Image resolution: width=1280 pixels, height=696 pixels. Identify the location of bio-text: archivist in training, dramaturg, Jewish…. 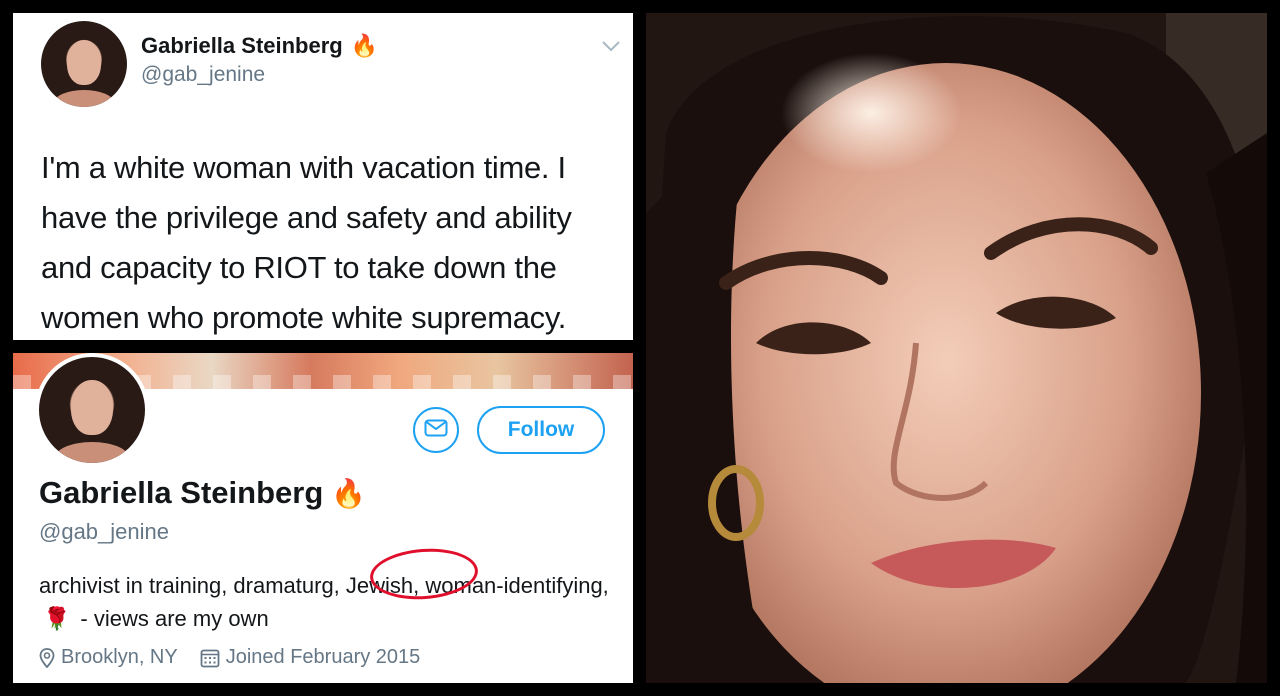
(324, 585).